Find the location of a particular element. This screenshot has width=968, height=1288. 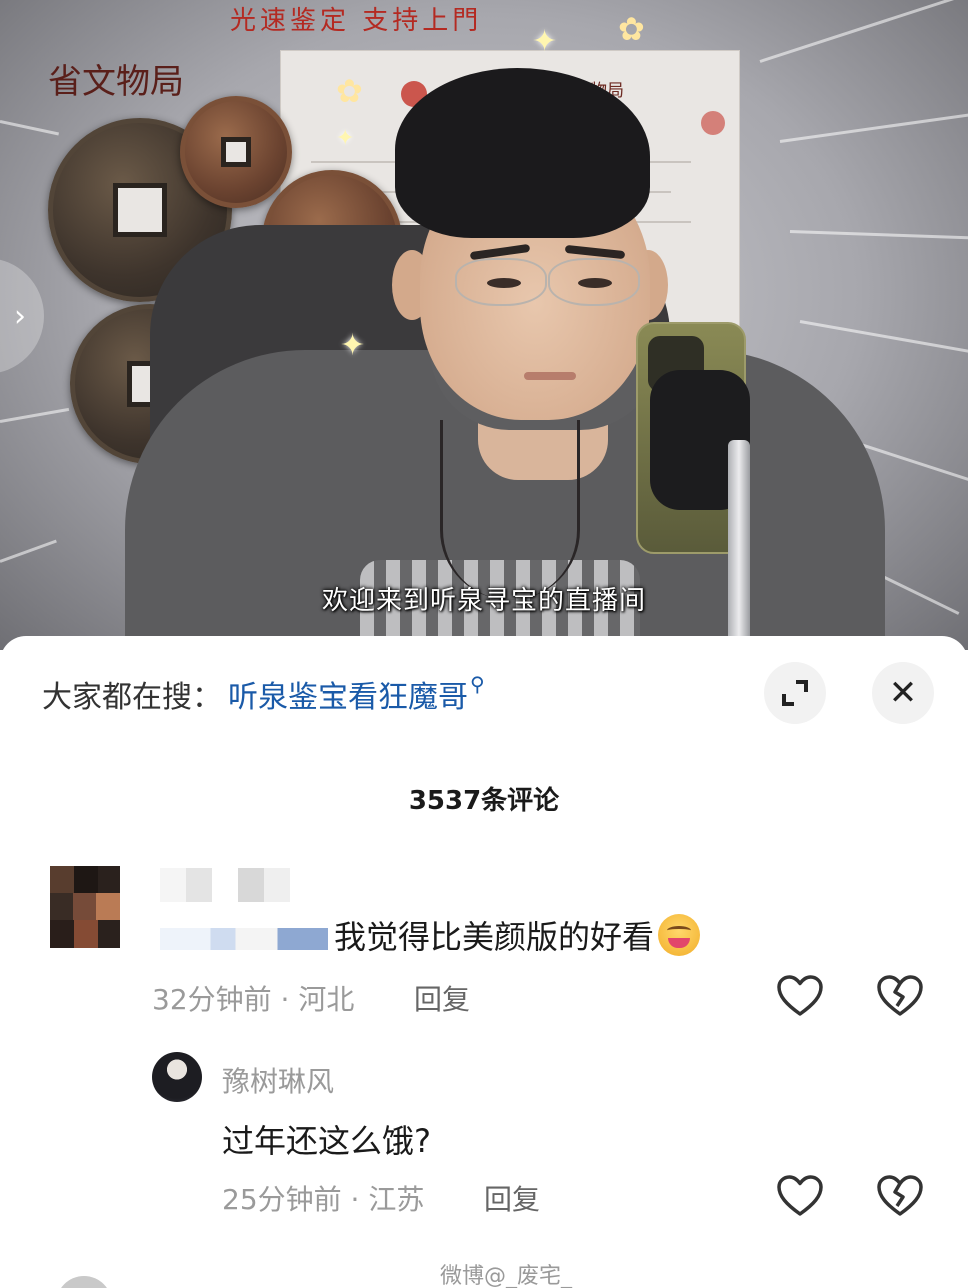

expand-icon is located at coordinates (795, 693).